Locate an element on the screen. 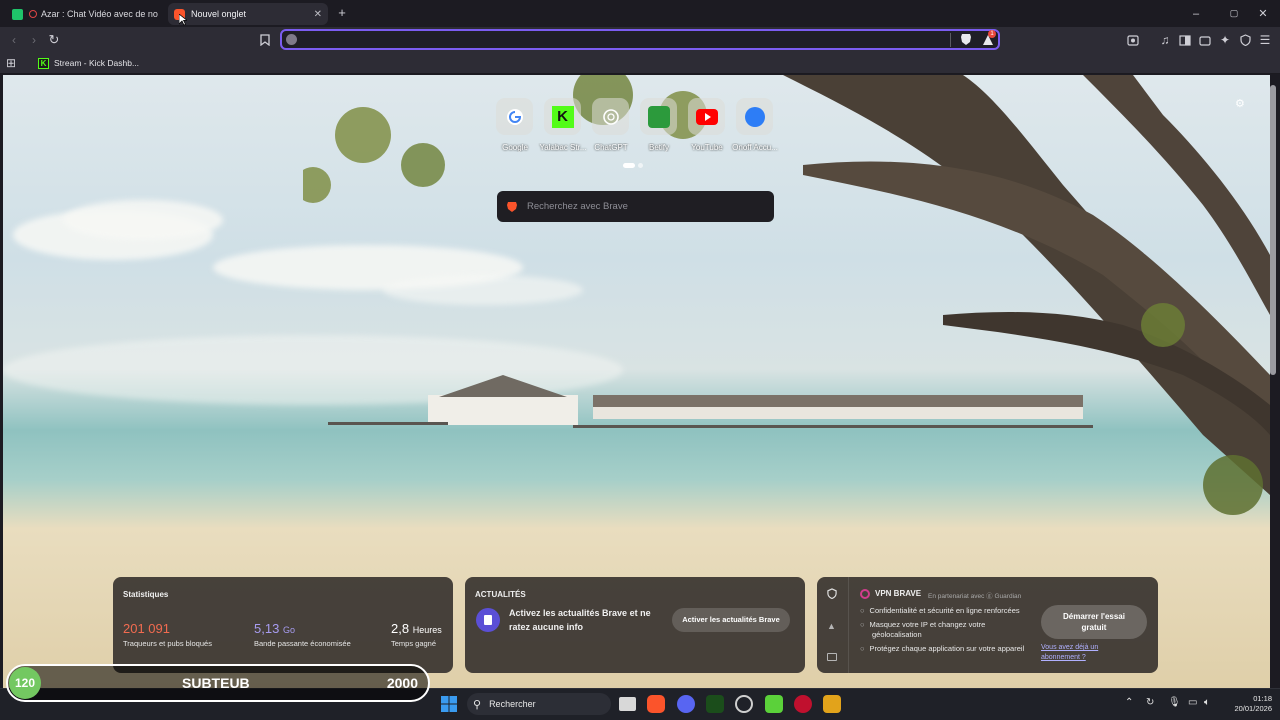 This screenshot has height=720, width=1280. stat-bandwidth-value: 5,13 Go is located at coordinates (274, 628).